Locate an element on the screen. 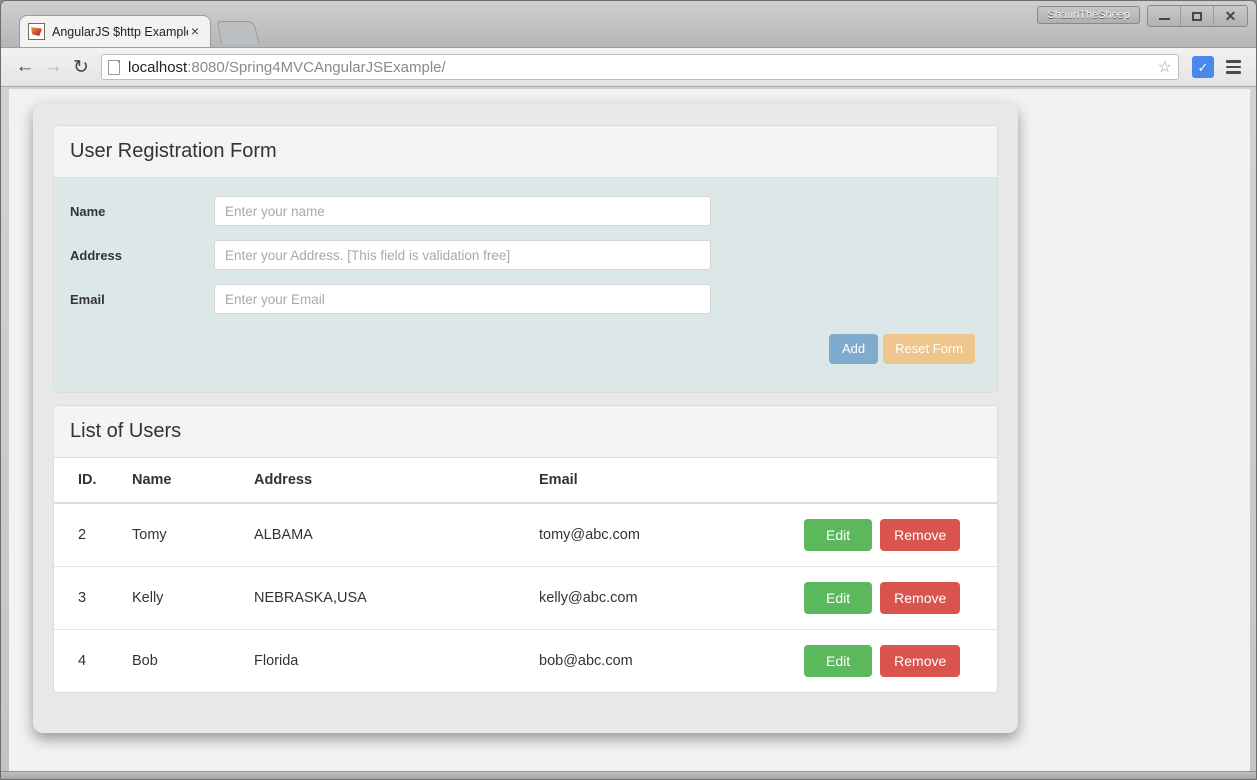  bookmark-star-icon: ☆ is located at coordinates (1165, 67).